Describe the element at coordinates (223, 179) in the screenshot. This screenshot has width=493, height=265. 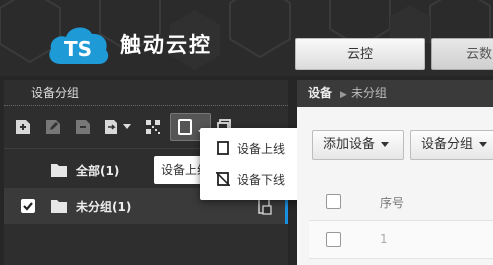
I see `device-offline-icon` at that location.